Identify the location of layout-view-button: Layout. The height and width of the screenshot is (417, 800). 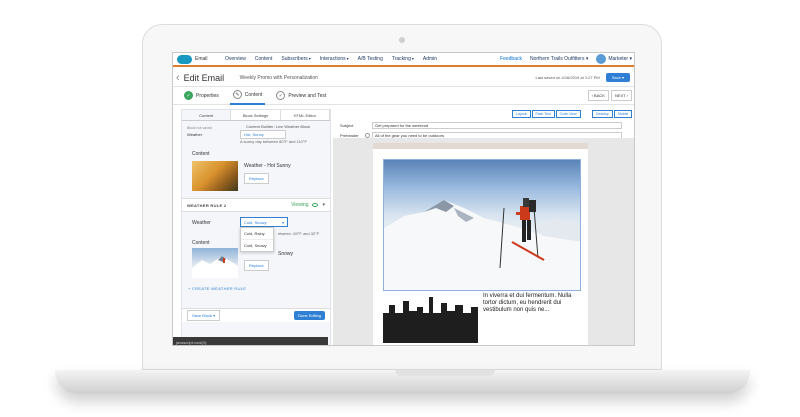
(521, 114).